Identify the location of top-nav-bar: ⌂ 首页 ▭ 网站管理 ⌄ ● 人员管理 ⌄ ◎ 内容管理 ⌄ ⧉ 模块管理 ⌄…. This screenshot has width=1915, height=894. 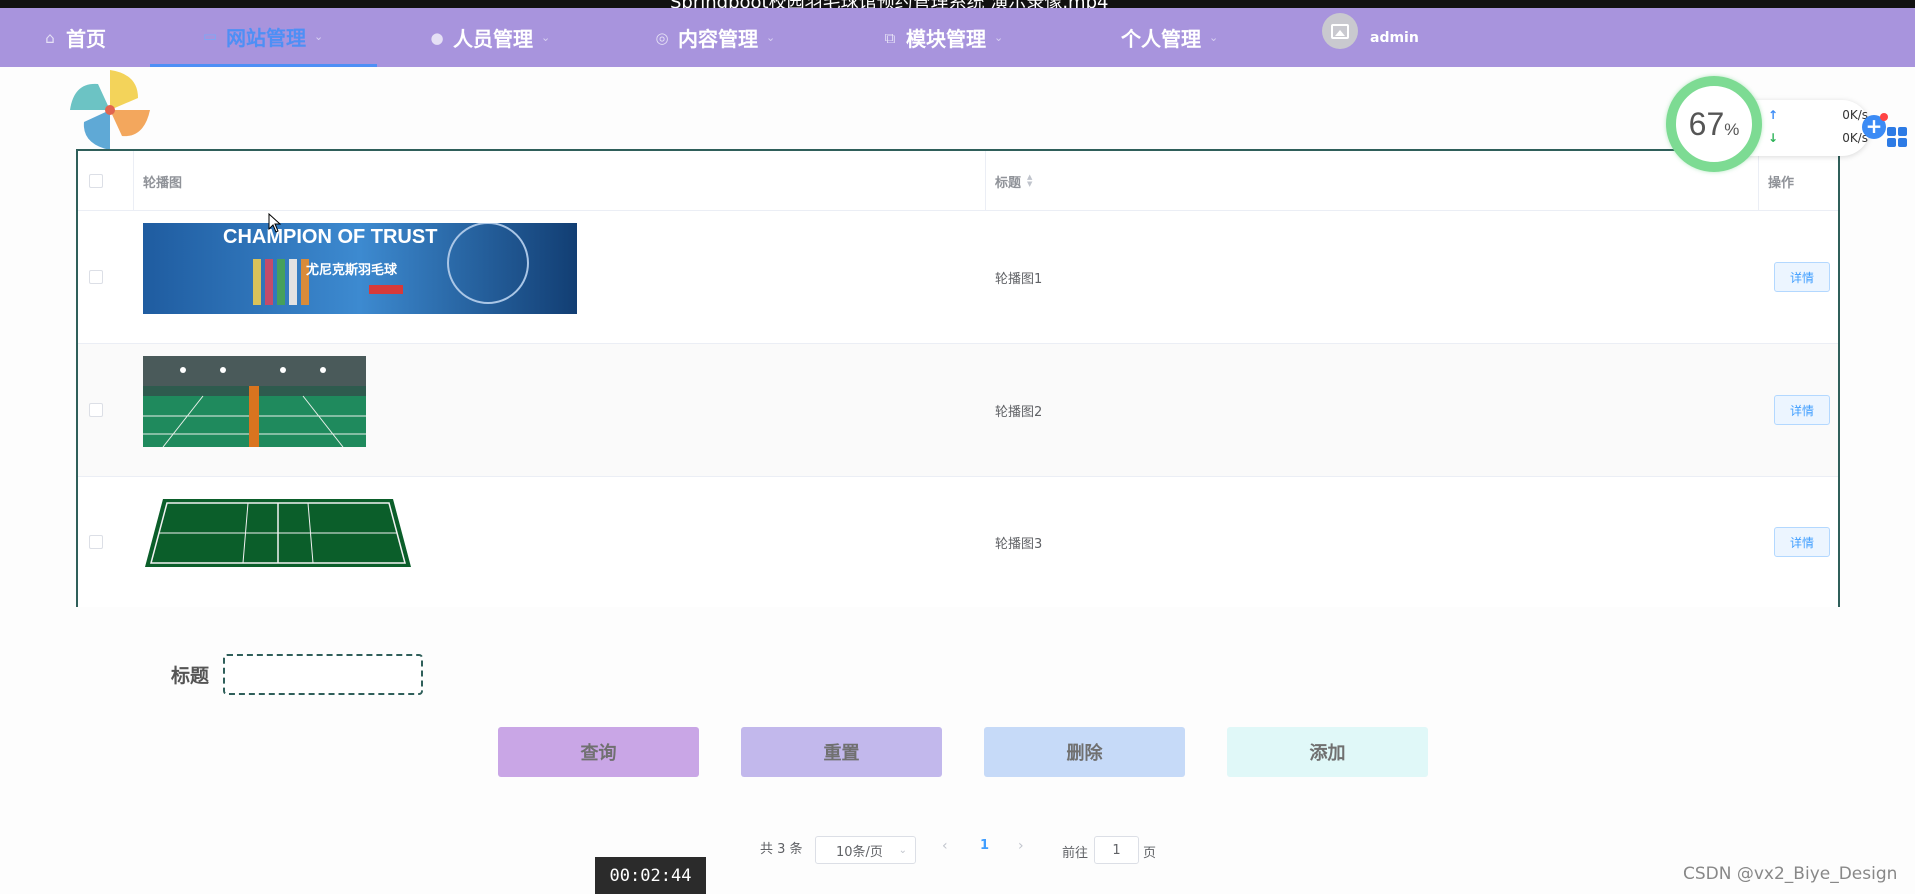
(957, 37).